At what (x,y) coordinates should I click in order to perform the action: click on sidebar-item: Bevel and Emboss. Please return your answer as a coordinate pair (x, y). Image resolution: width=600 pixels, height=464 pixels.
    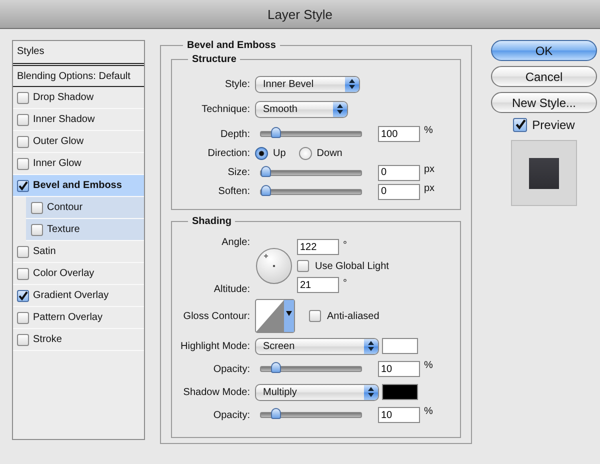
    Looking at the image, I should click on (78, 186).